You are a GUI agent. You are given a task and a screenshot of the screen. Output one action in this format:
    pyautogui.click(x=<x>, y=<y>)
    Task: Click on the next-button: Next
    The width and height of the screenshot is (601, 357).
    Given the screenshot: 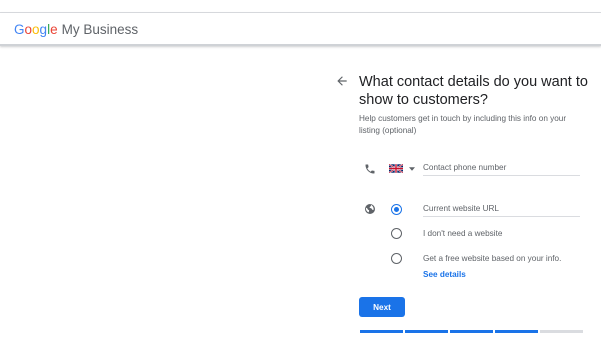 What is the action you would take?
    pyautogui.click(x=382, y=307)
    